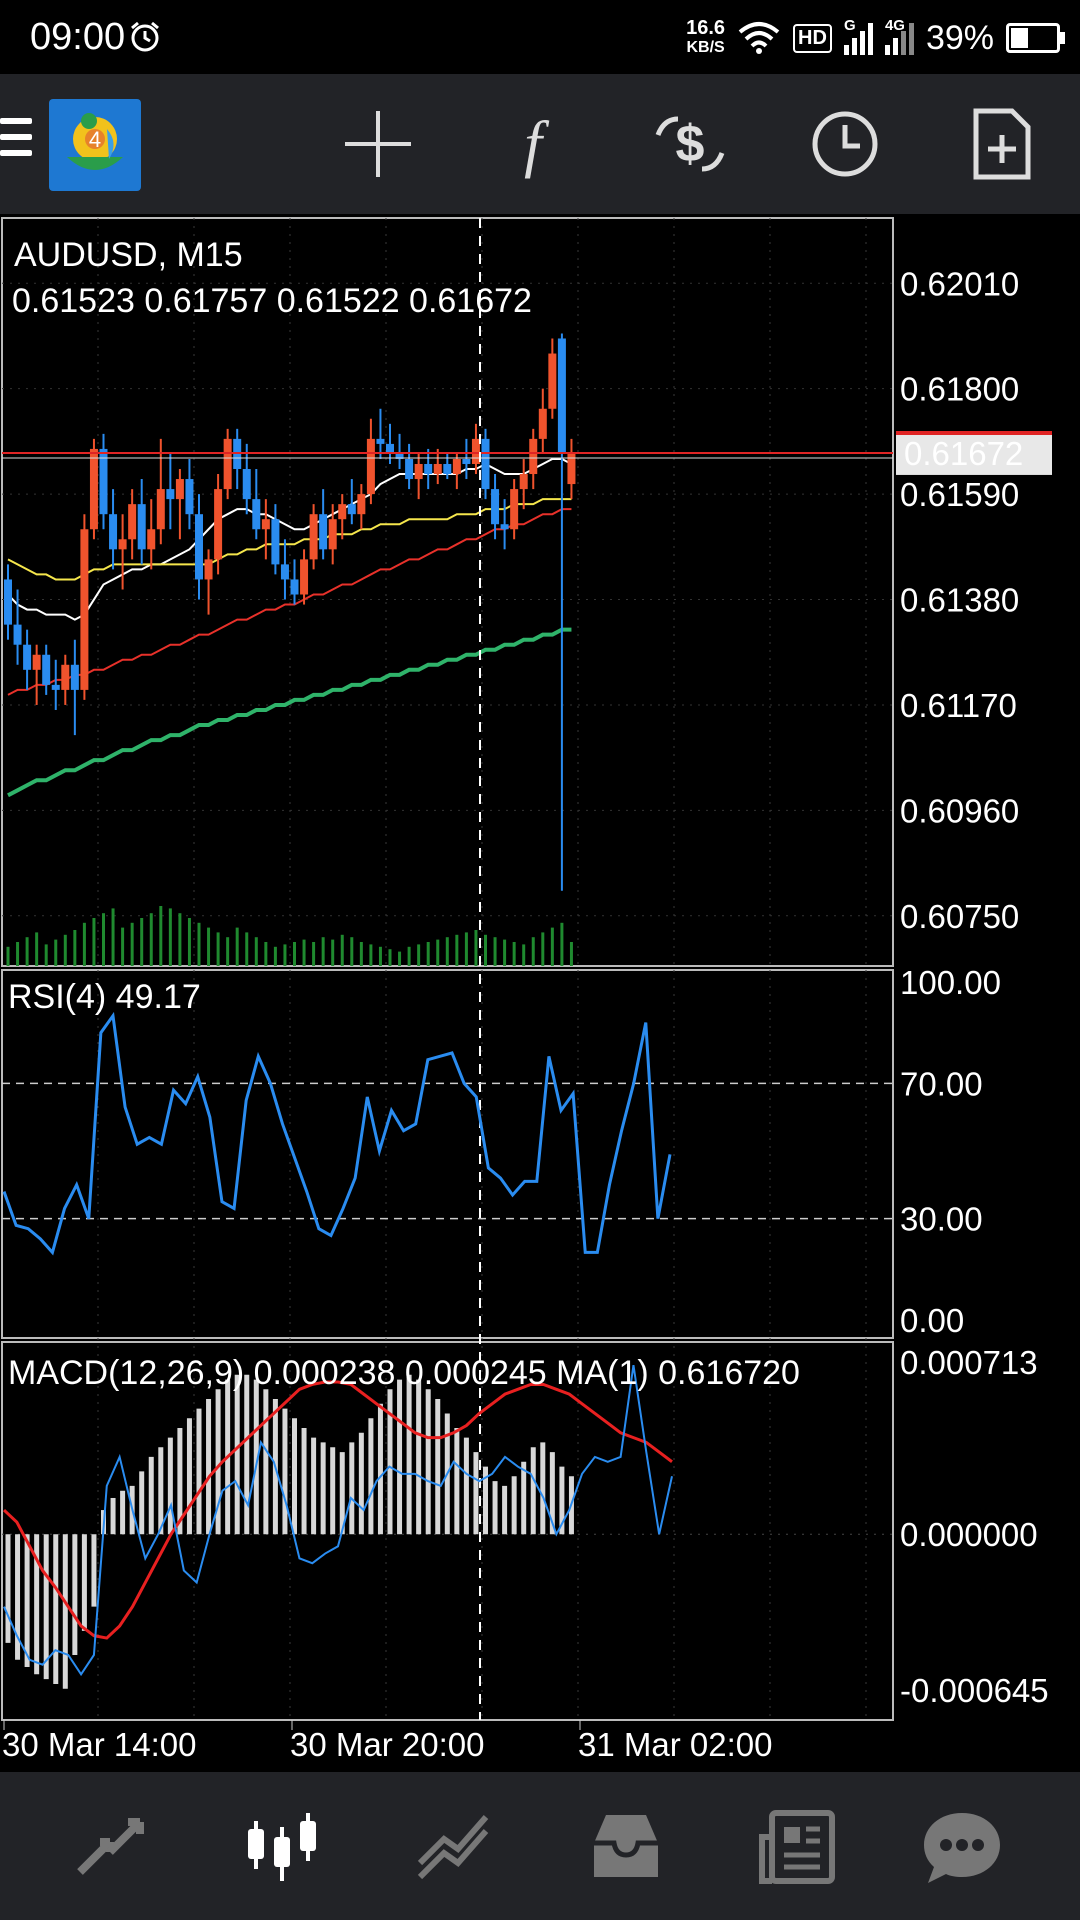  What do you see at coordinates (963, 453) in the screenshot?
I see `current-price-text: 0.61672` at bounding box center [963, 453].